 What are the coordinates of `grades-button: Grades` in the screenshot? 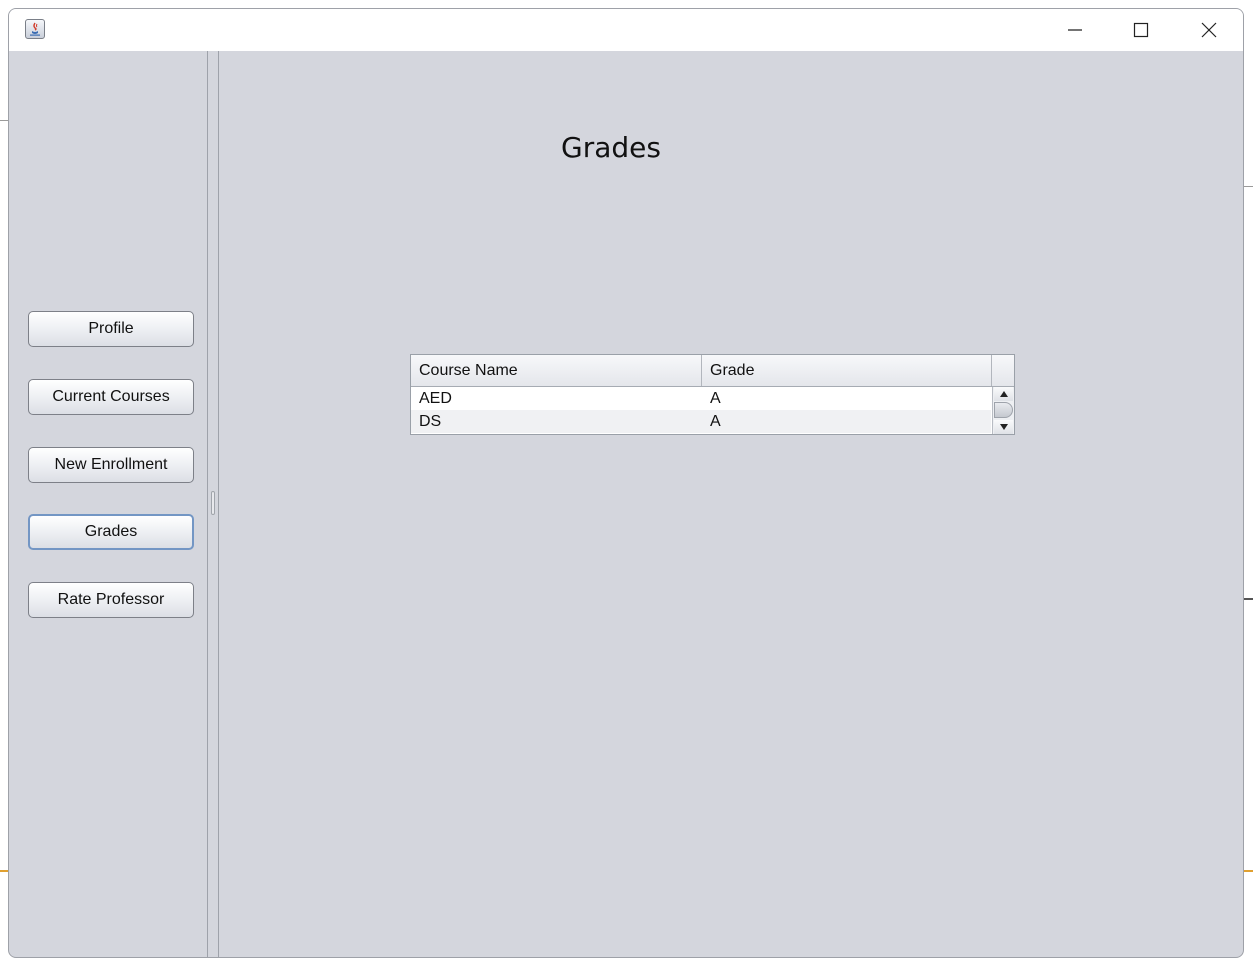 It's located at (111, 532).